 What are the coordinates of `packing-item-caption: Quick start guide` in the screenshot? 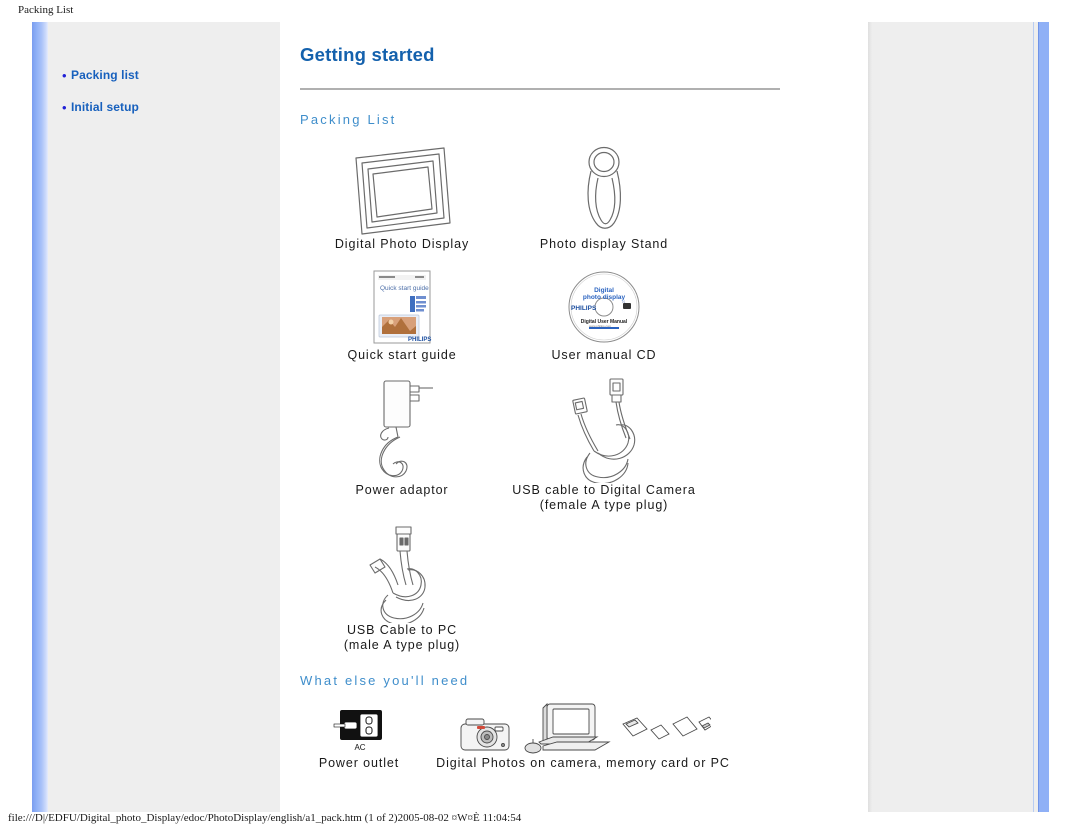 It's located at (402, 355).